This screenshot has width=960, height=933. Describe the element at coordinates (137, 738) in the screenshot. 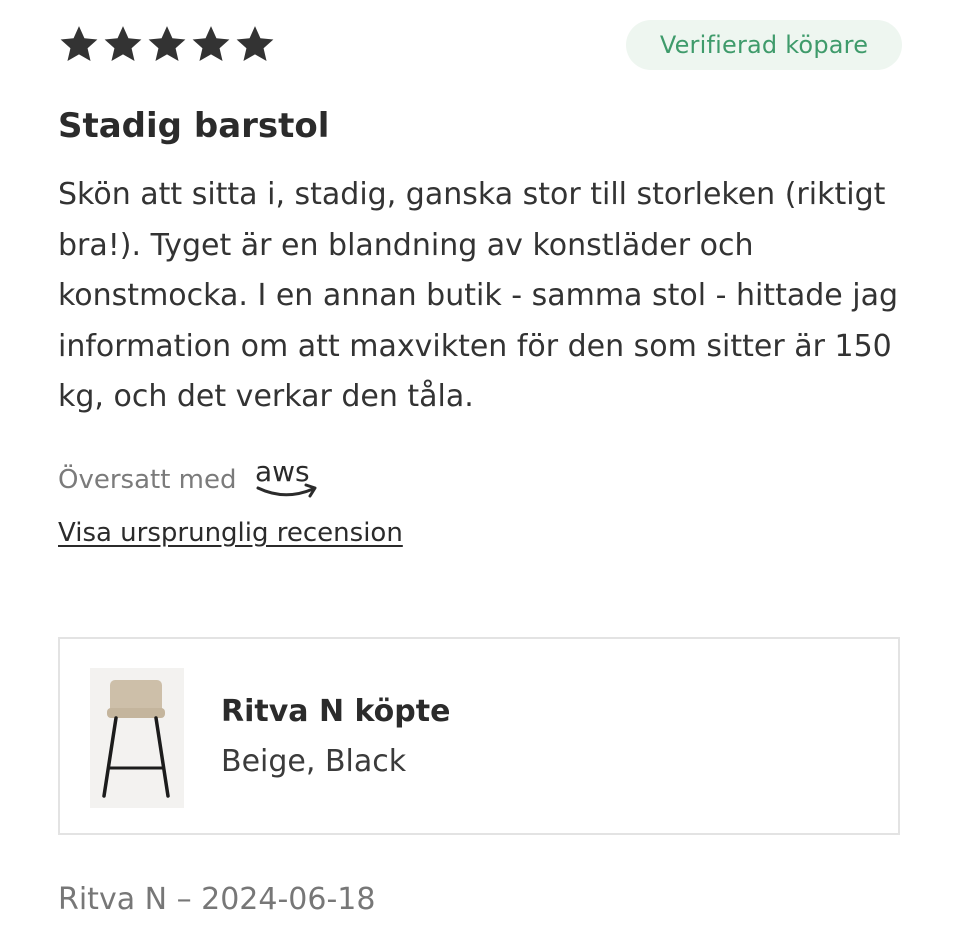

I see `bar-stool-image` at that location.